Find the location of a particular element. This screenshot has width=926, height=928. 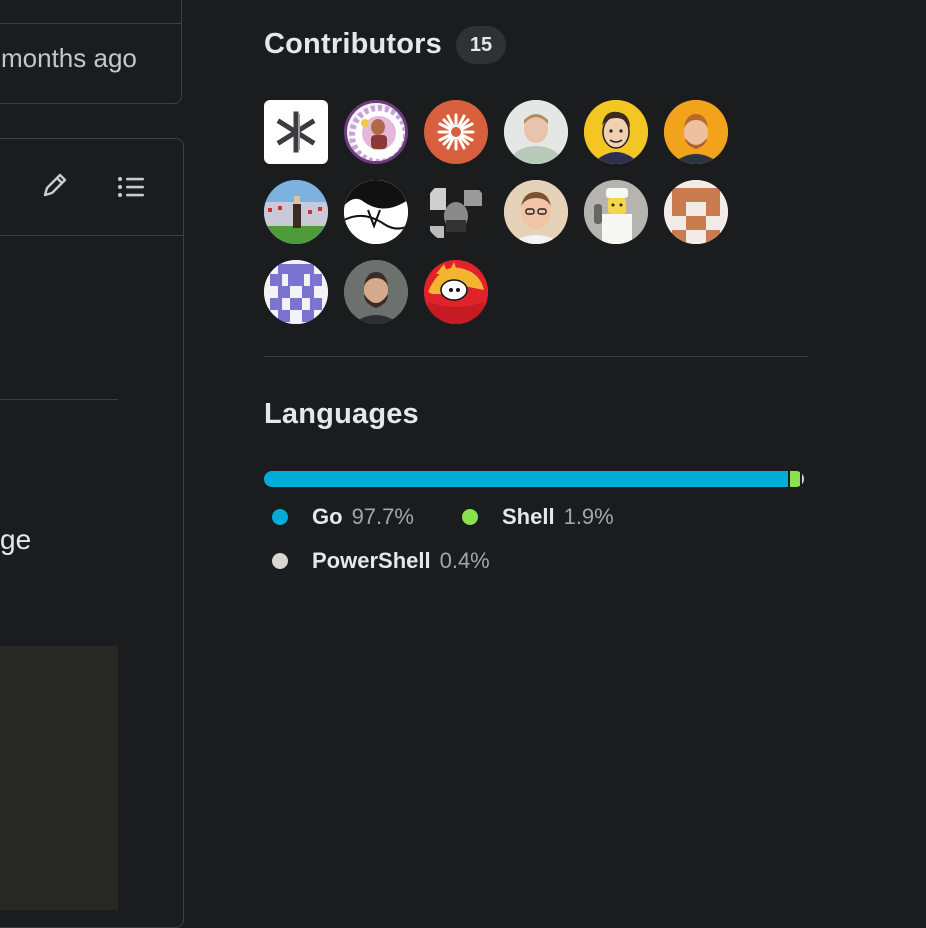

language-item-powershell: PowerShell 0.4% is located at coordinates (377, 561).